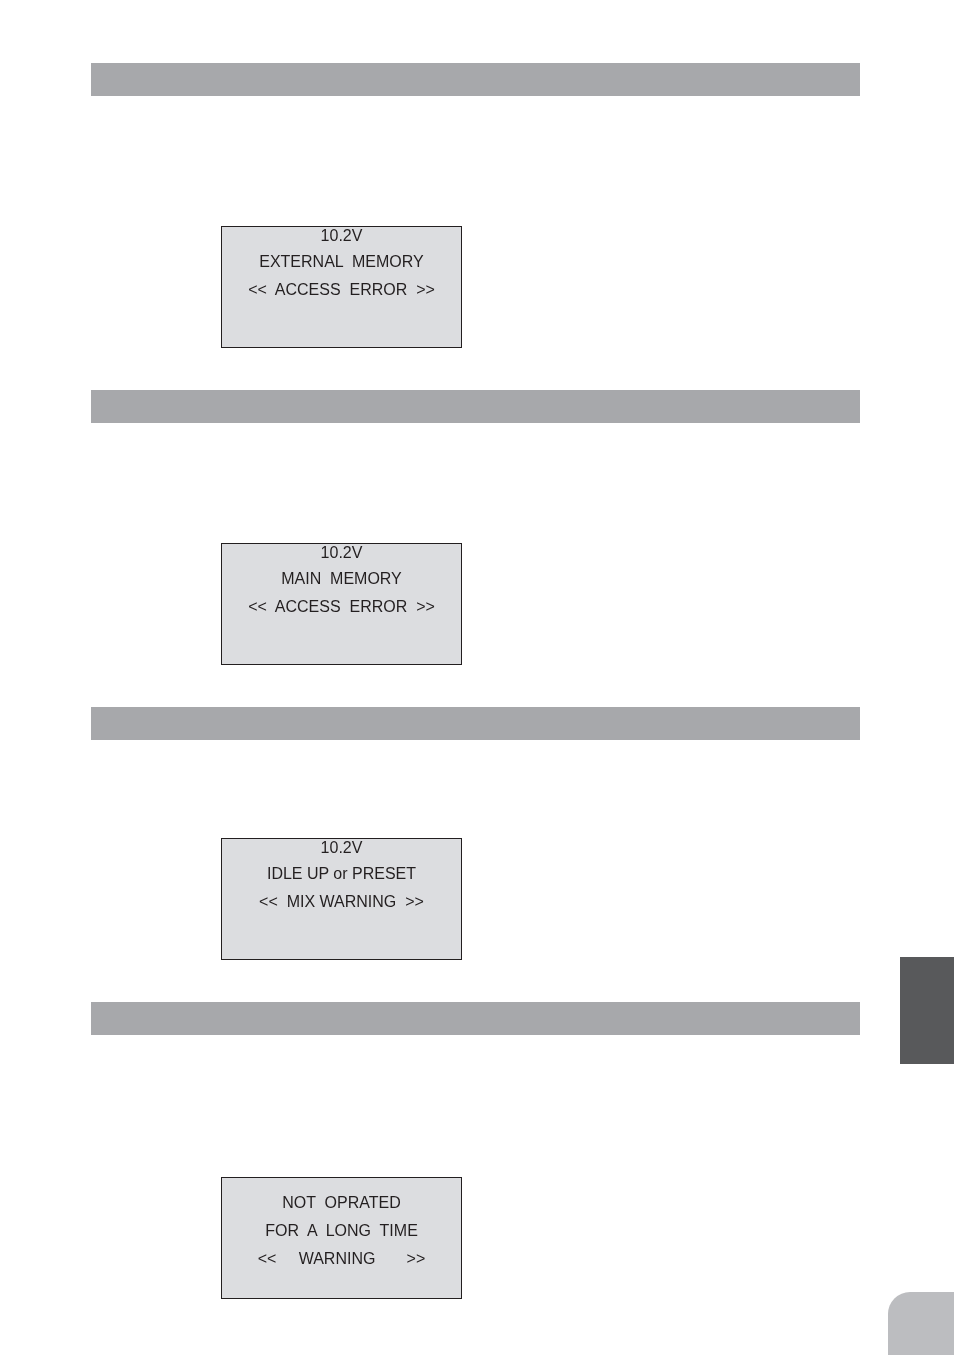 Image resolution: width=954 pixels, height=1355 pixels. What do you see at coordinates (341, 1203) in the screenshot?
I see `lcd-message-line: NOT OPRATED` at bounding box center [341, 1203].